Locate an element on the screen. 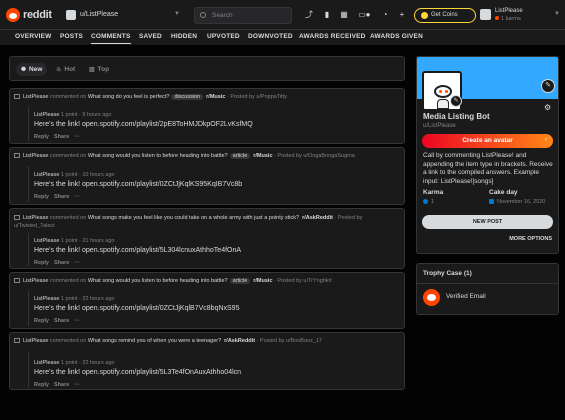 The width and height of the screenshot is (565, 420). comment-meta: ListPlease 1 point · 10 hours ago is located at coordinates (74, 175).